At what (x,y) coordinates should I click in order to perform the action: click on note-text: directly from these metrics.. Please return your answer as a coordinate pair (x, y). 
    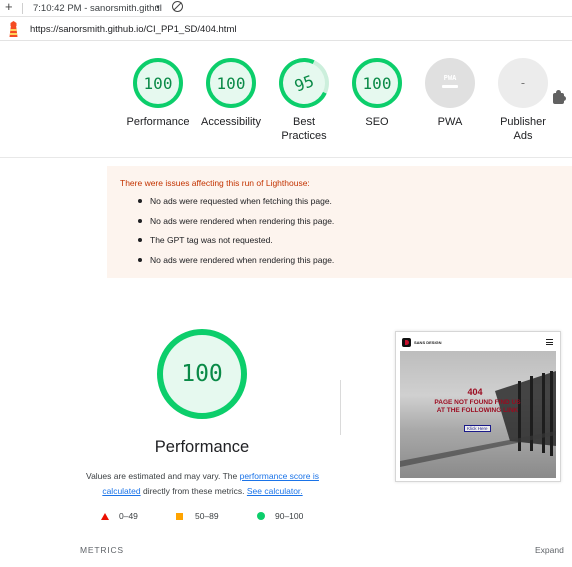
    Looking at the image, I should click on (193, 491).